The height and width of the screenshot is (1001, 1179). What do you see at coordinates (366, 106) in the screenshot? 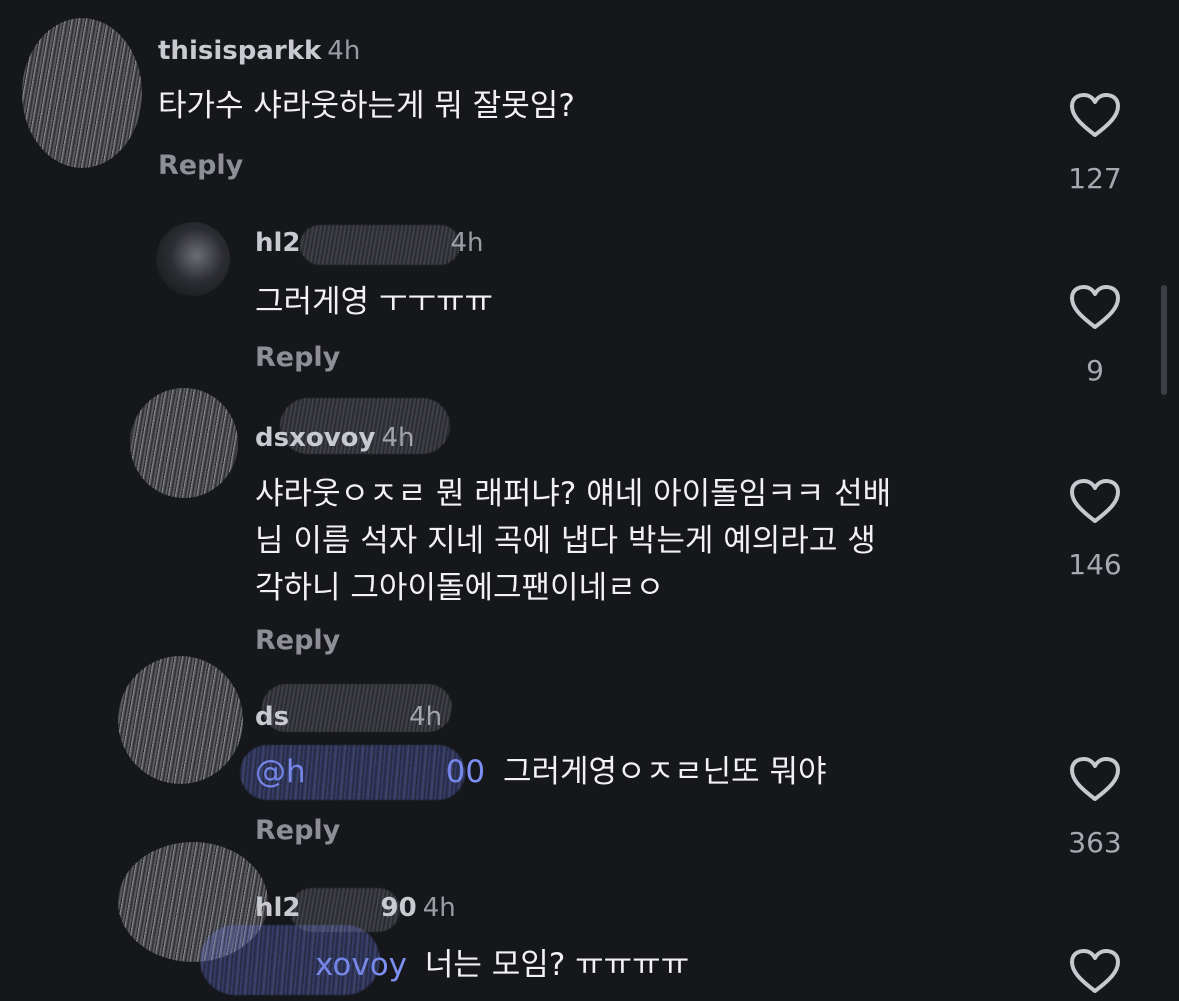
I see `comment-text: 타가수 샤라웃하는게 뭐 잘못임?` at bounding box center [366, 106].